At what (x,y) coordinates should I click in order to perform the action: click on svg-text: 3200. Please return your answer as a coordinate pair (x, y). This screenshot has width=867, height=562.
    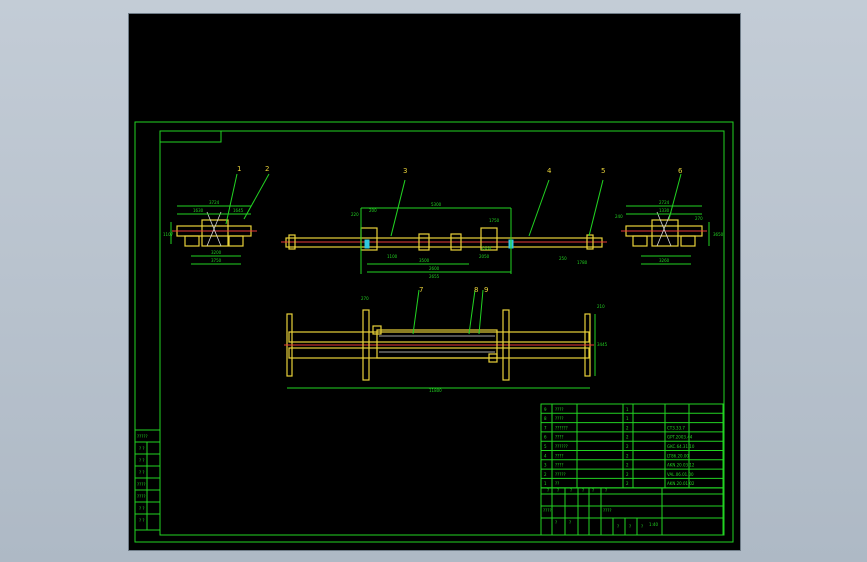
    Looking at the image, I should click on (216, 252).